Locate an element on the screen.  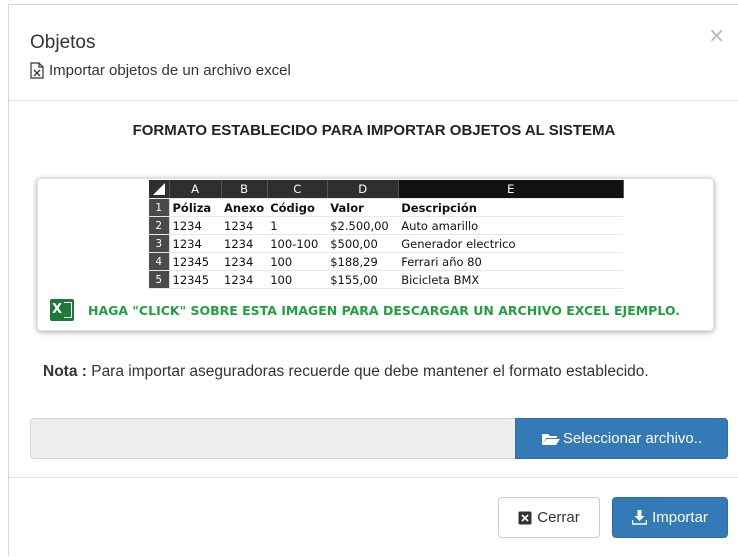
sheet-col-header: C is located at coordinates (297, 189).